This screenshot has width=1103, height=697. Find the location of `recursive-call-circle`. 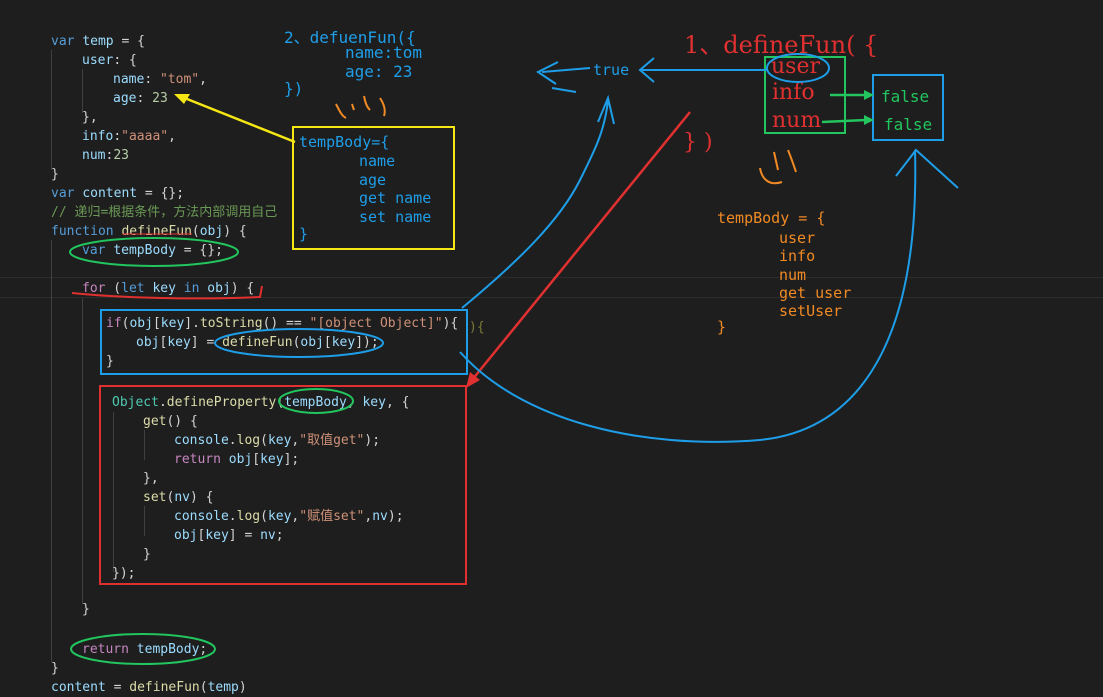

recursive-call-circle is located at coordinates (299, 343).